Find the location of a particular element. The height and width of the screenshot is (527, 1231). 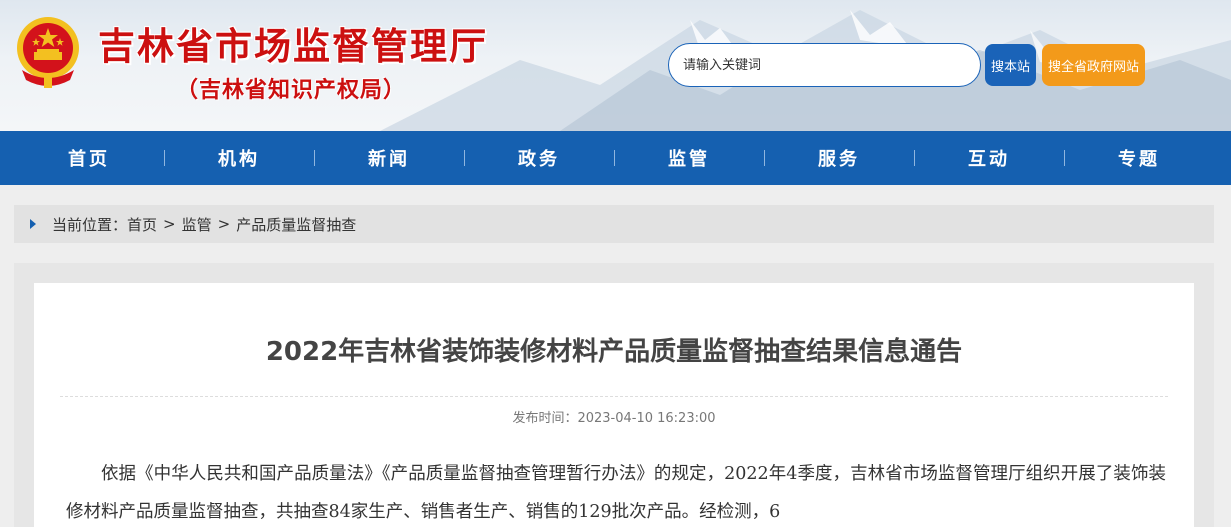

breadcrumb-supervision-link: 监管 is located at coordinates (197, 224).